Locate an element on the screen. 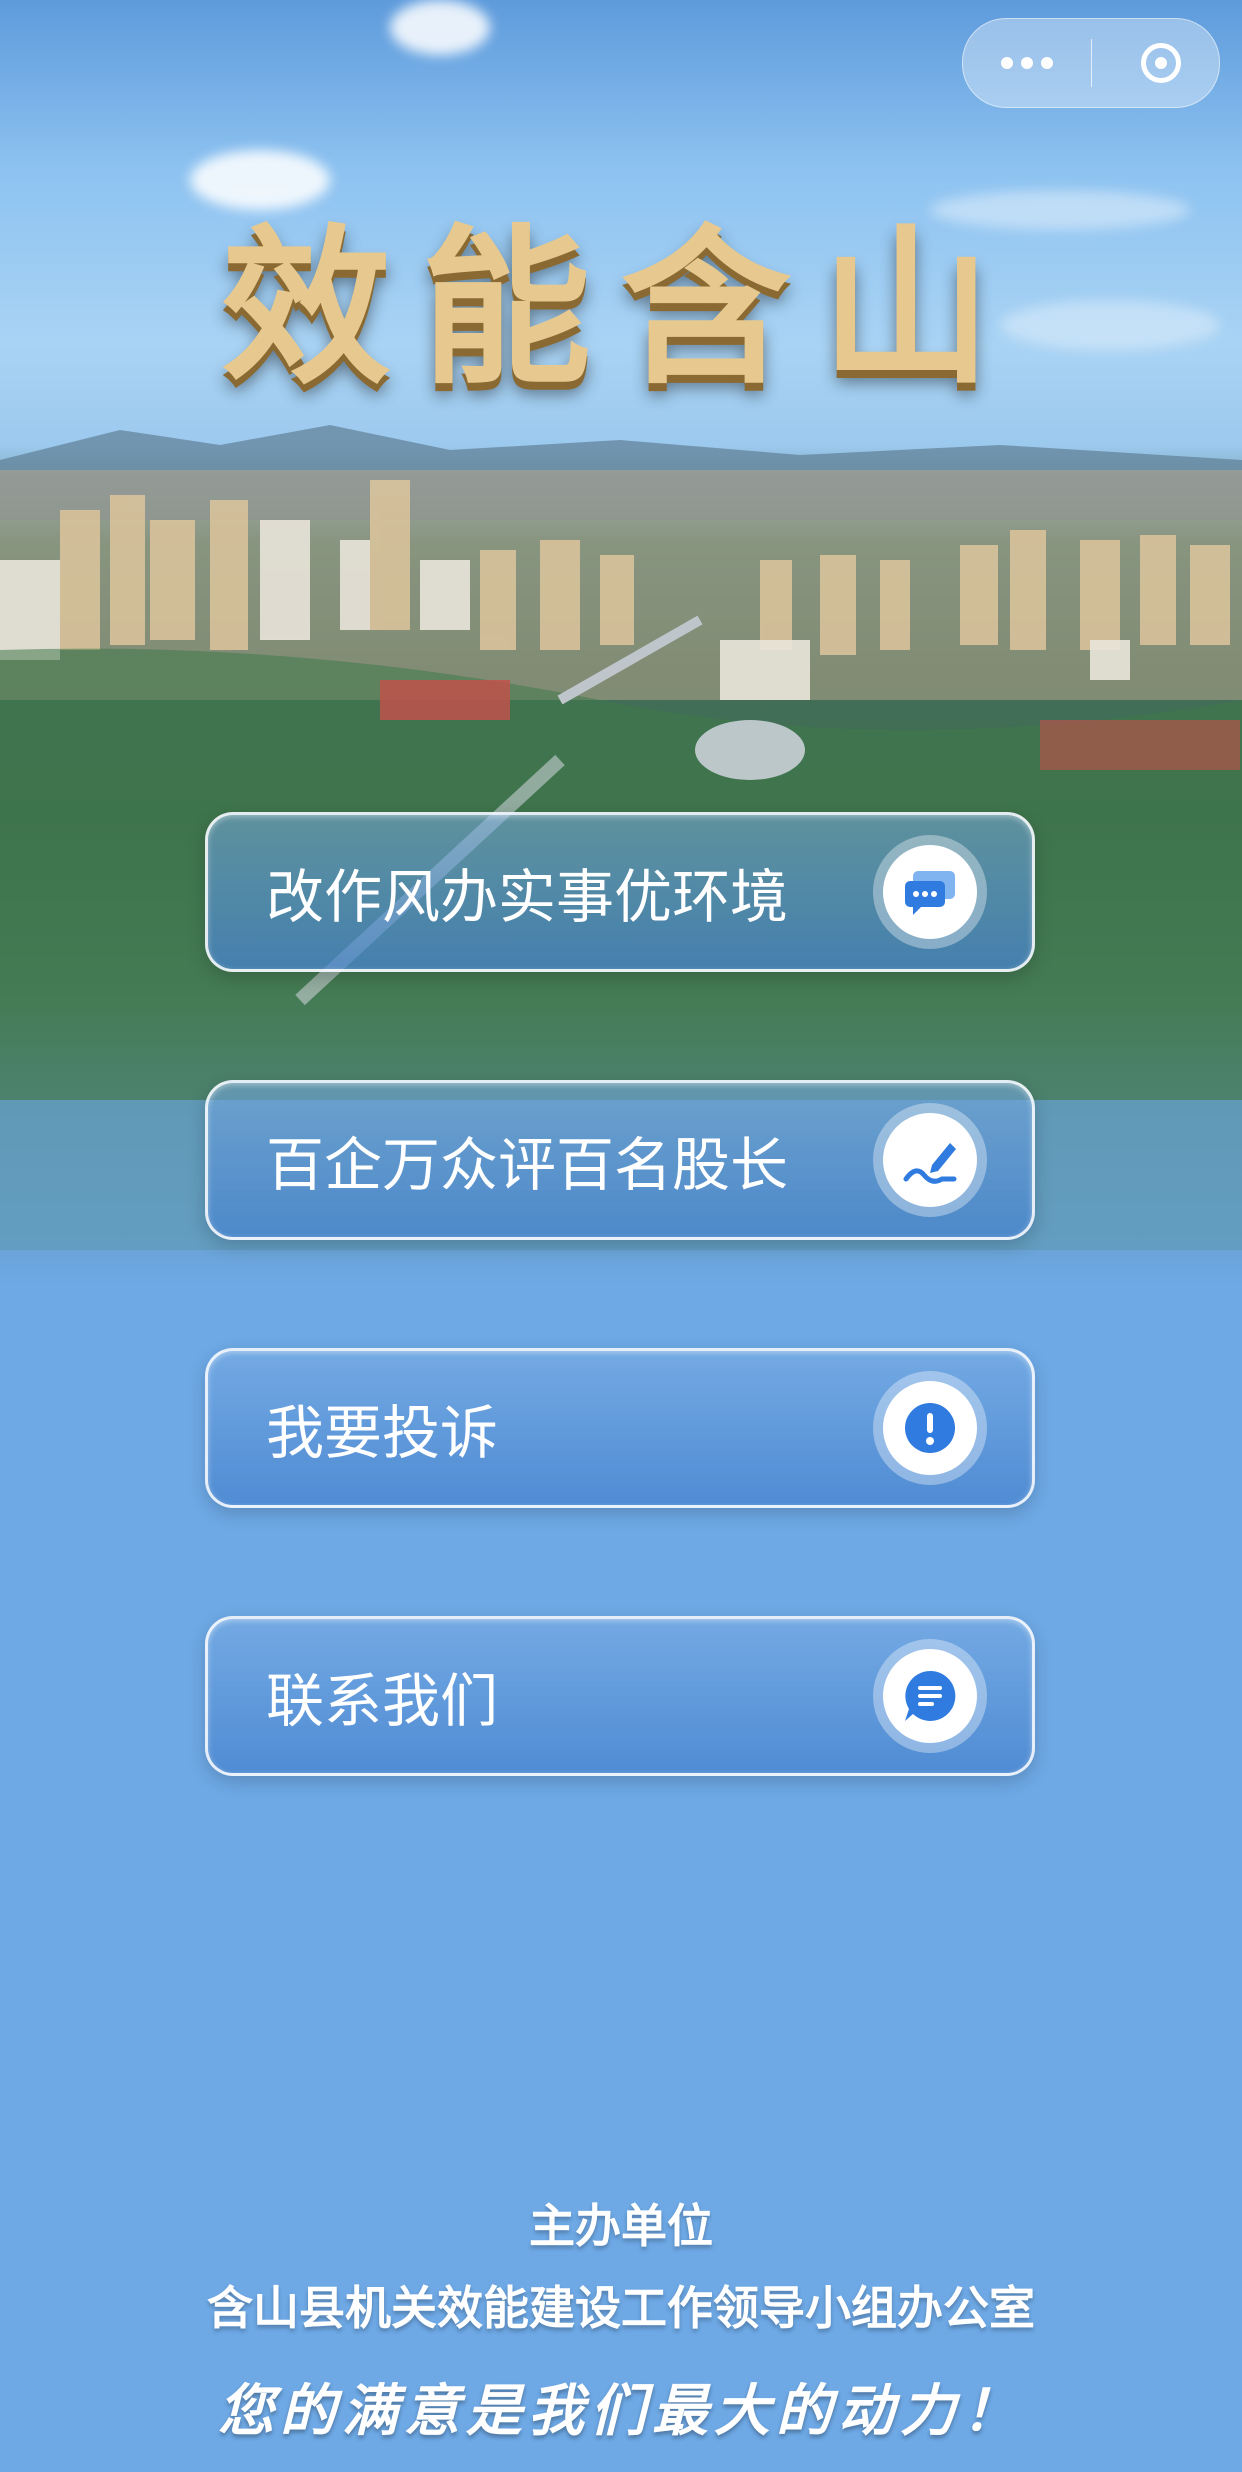  menu-button-label: 百企万众评百名股长 is located at coordinates (527, 1165).